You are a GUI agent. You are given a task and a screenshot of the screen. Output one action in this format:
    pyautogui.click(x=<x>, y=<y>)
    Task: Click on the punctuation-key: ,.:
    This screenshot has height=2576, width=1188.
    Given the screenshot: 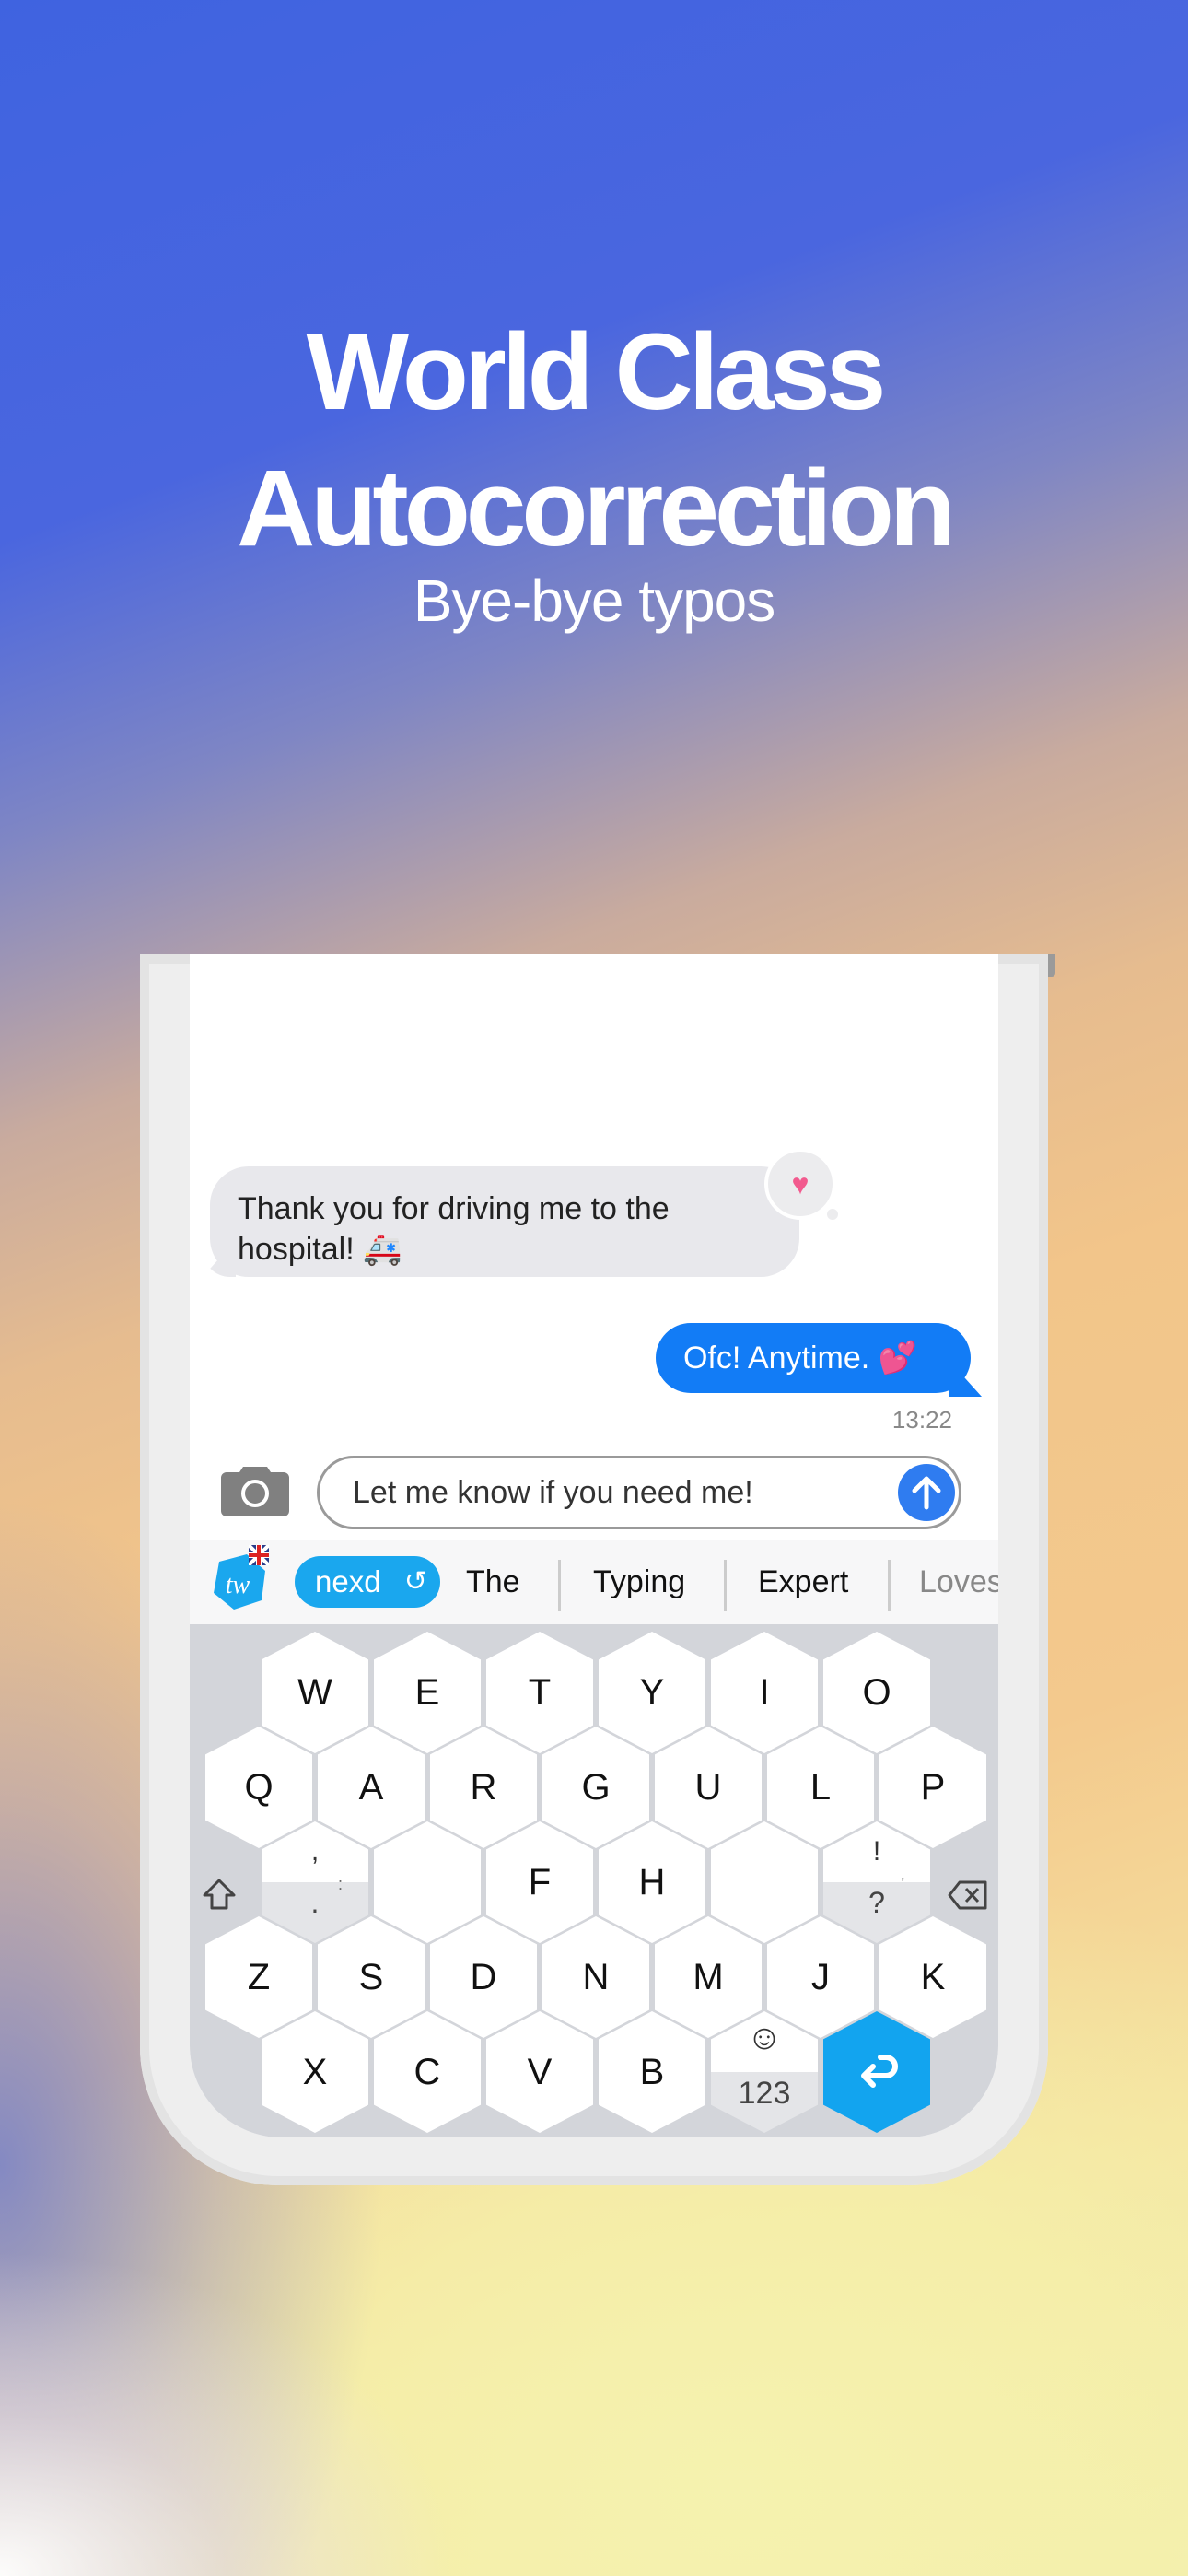 What is the action you would take?
    pyautogui.click(x=315, y=1882)
    